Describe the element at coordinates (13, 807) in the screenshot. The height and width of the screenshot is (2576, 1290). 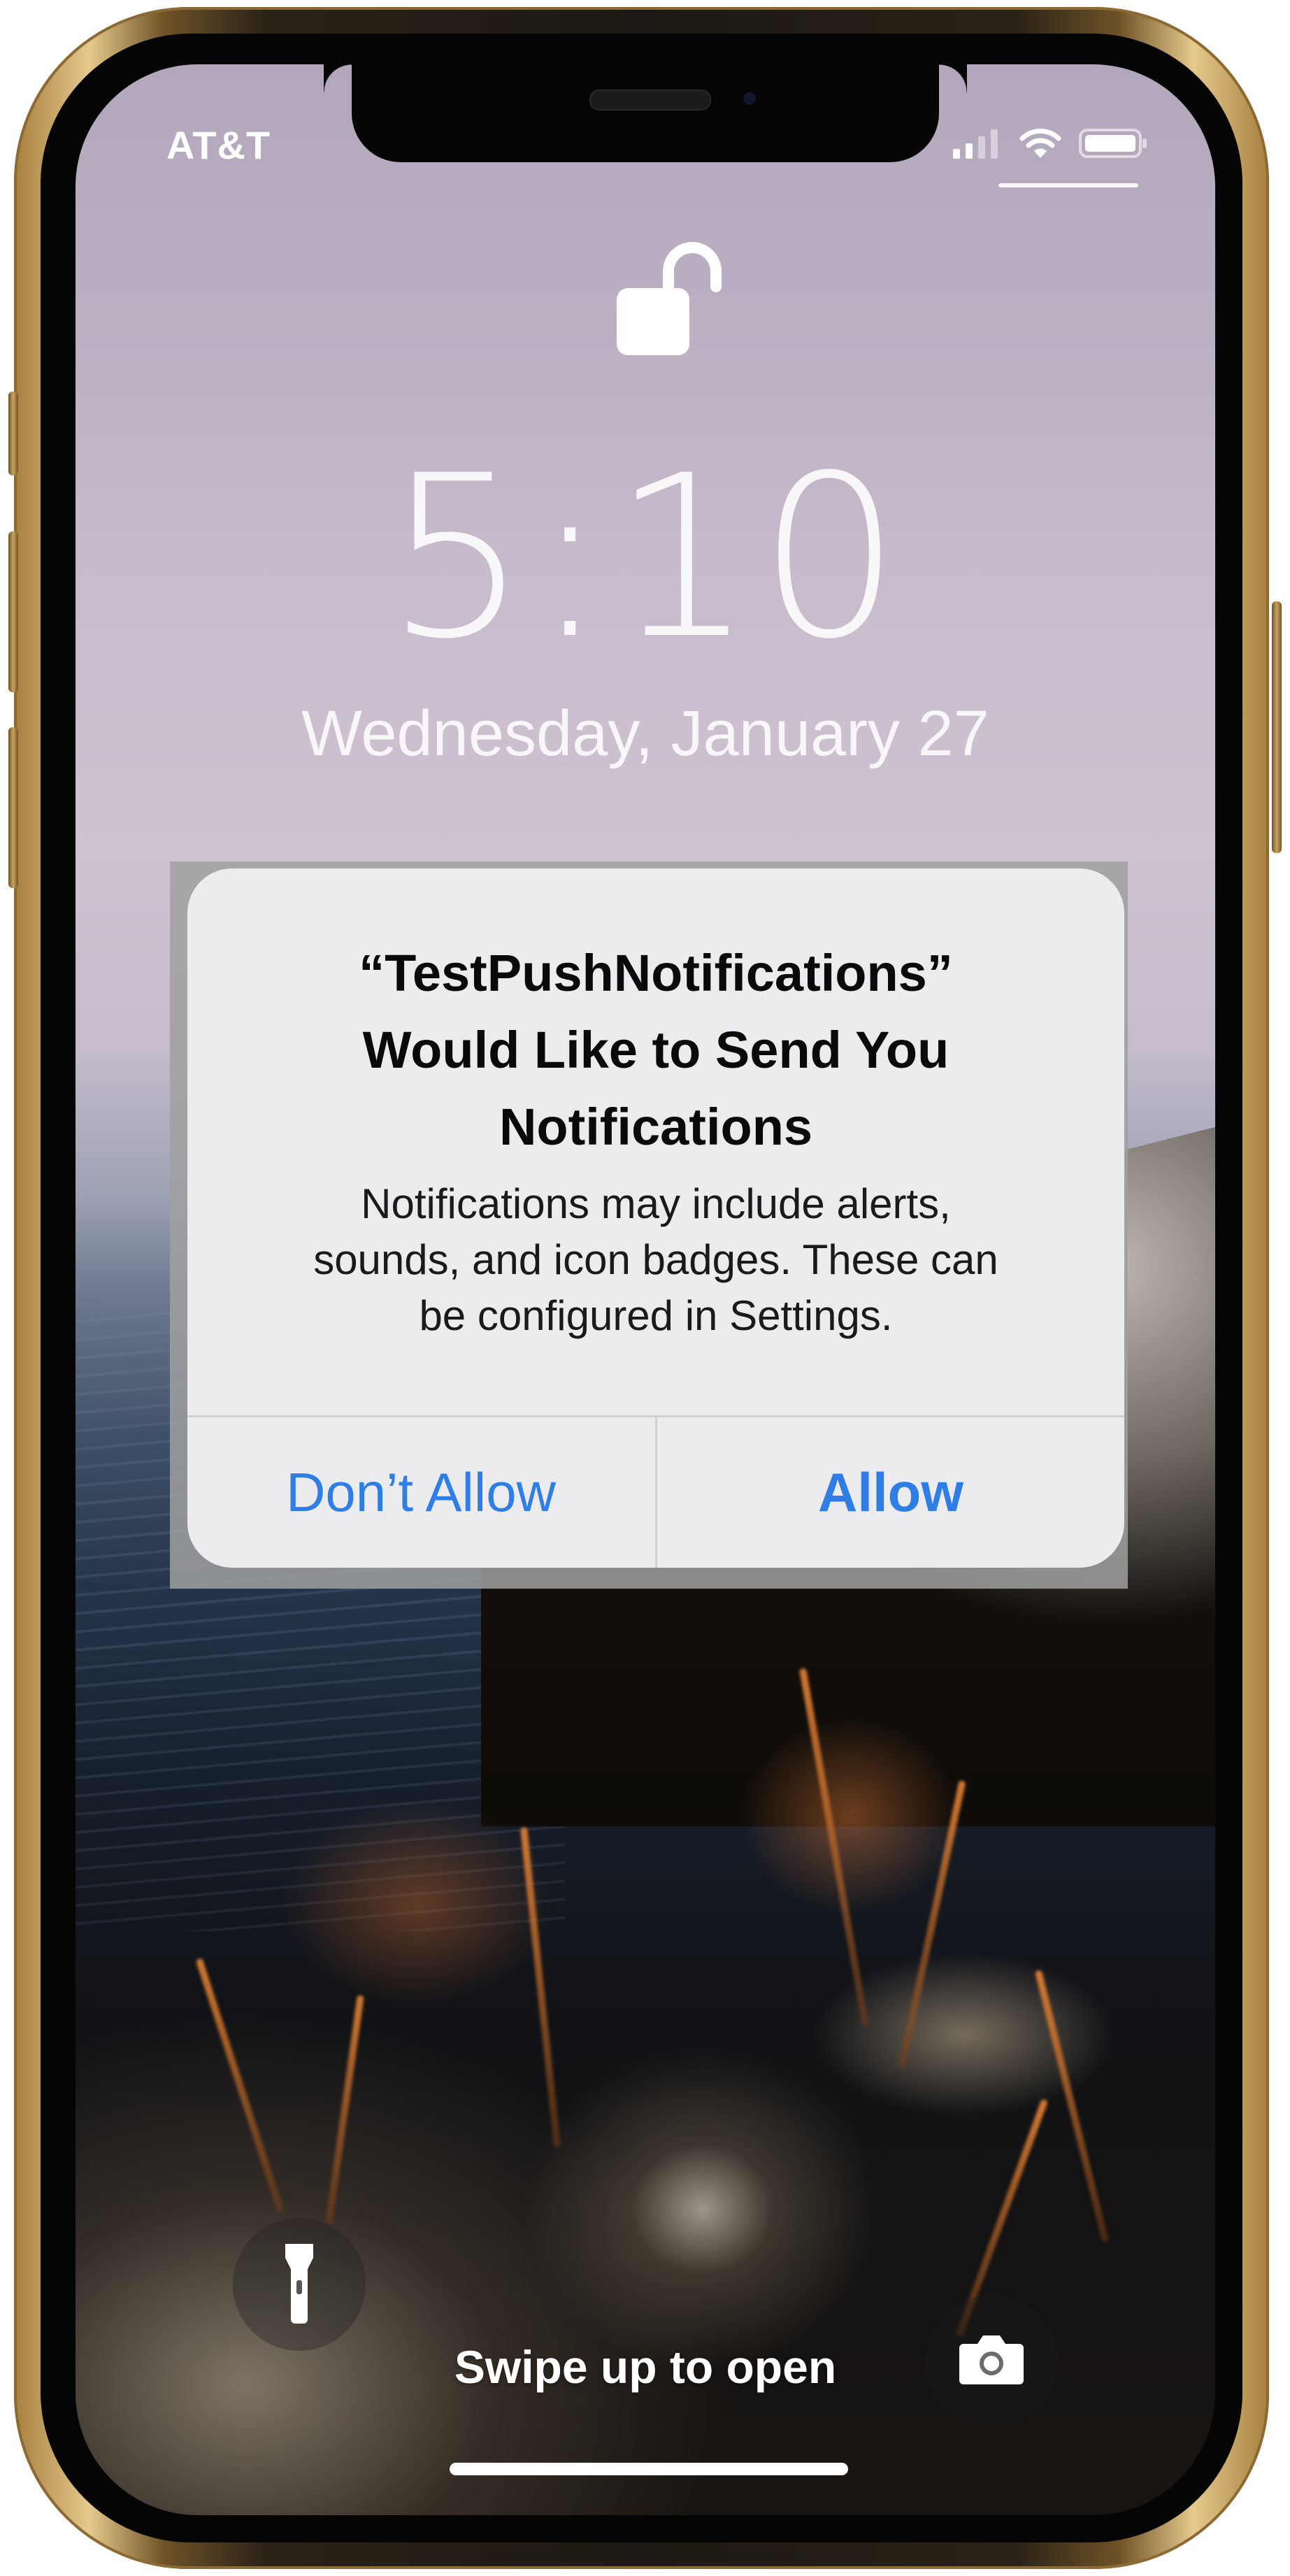
I see `volume-down-button` at that location.